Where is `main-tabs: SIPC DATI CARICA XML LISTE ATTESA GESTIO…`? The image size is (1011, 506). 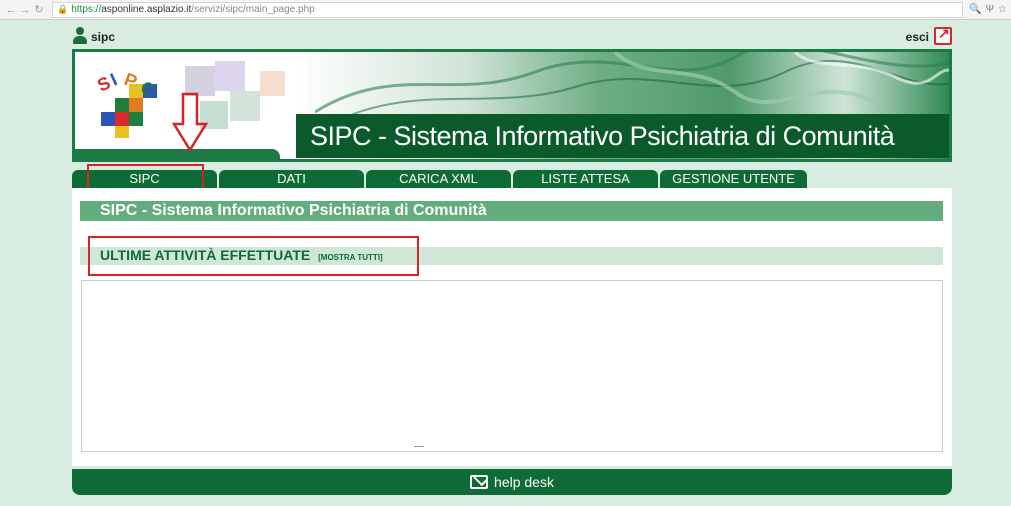
main-tabs: SIPC DATI CARICA XML LISTE ATTESA GESTIO… is located at coordinates (512, 179).